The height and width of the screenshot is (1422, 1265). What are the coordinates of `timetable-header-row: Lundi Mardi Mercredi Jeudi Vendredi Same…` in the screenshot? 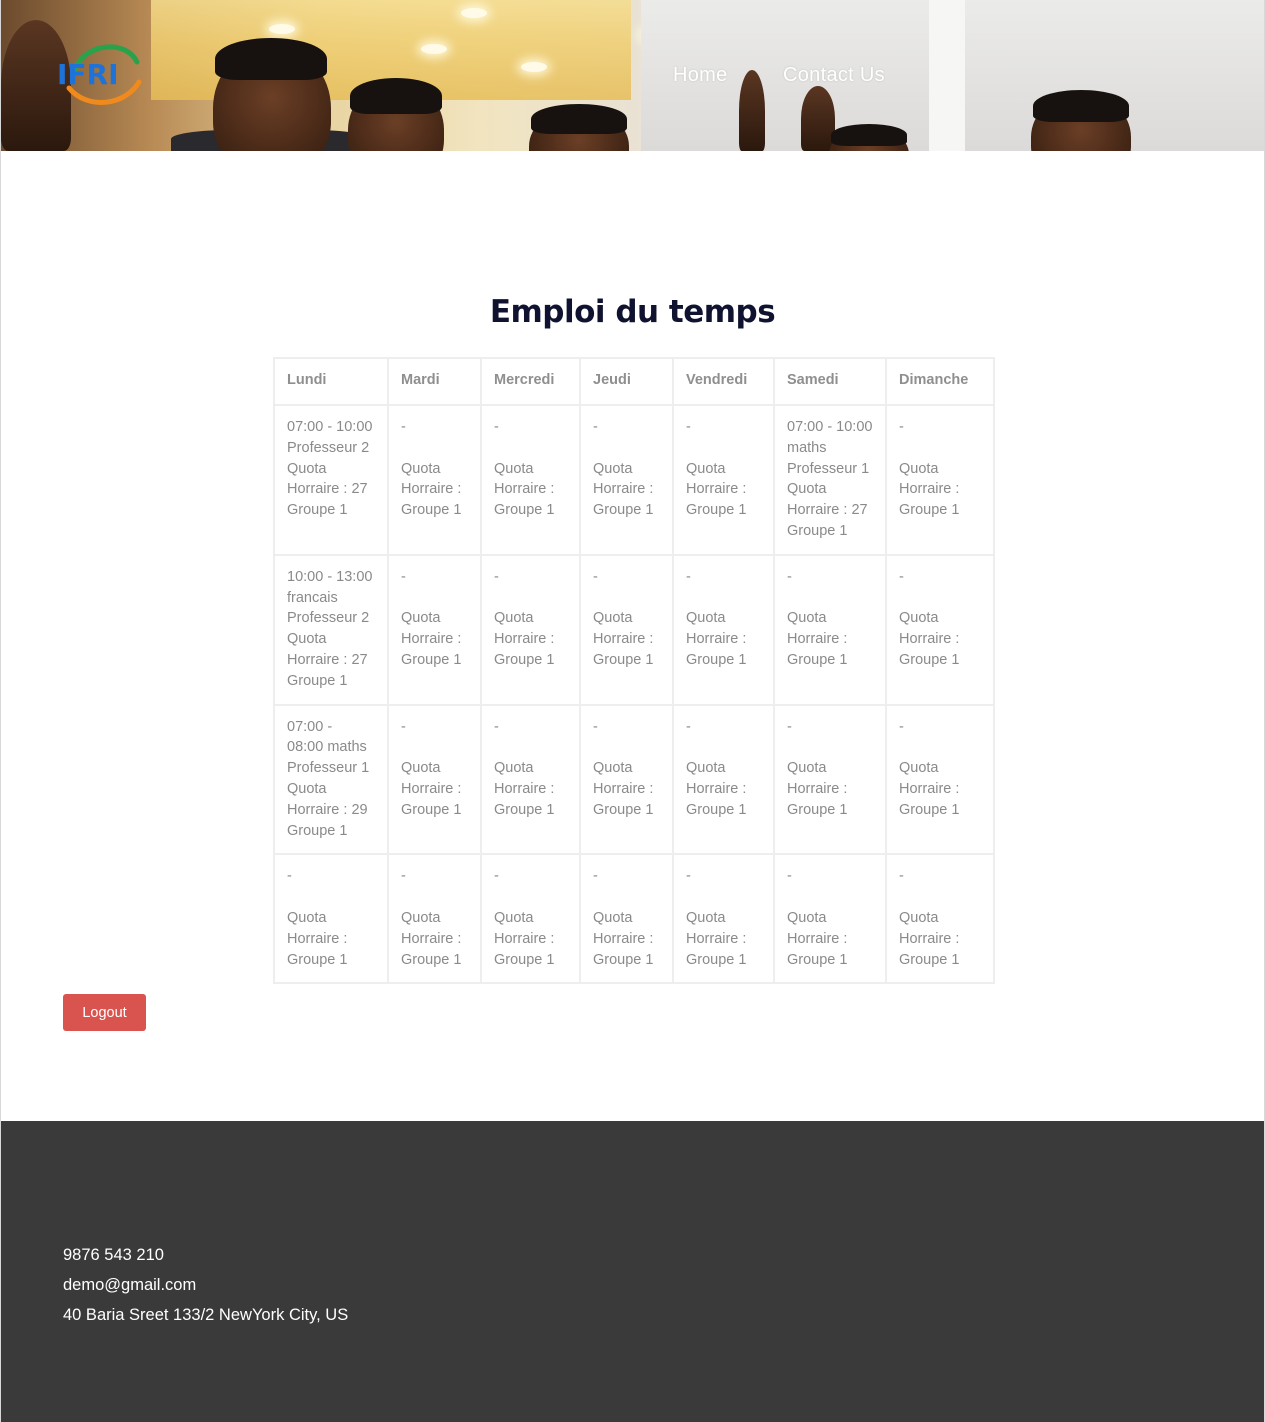 It's located at (634, 381).